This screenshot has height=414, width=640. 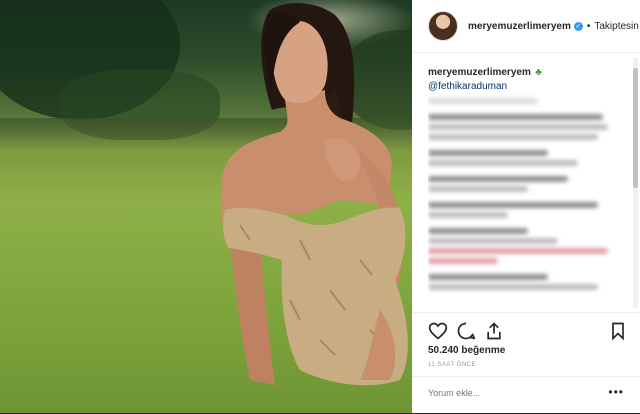 I want to click on comments-scrollbar, so click(x=635, y=183).